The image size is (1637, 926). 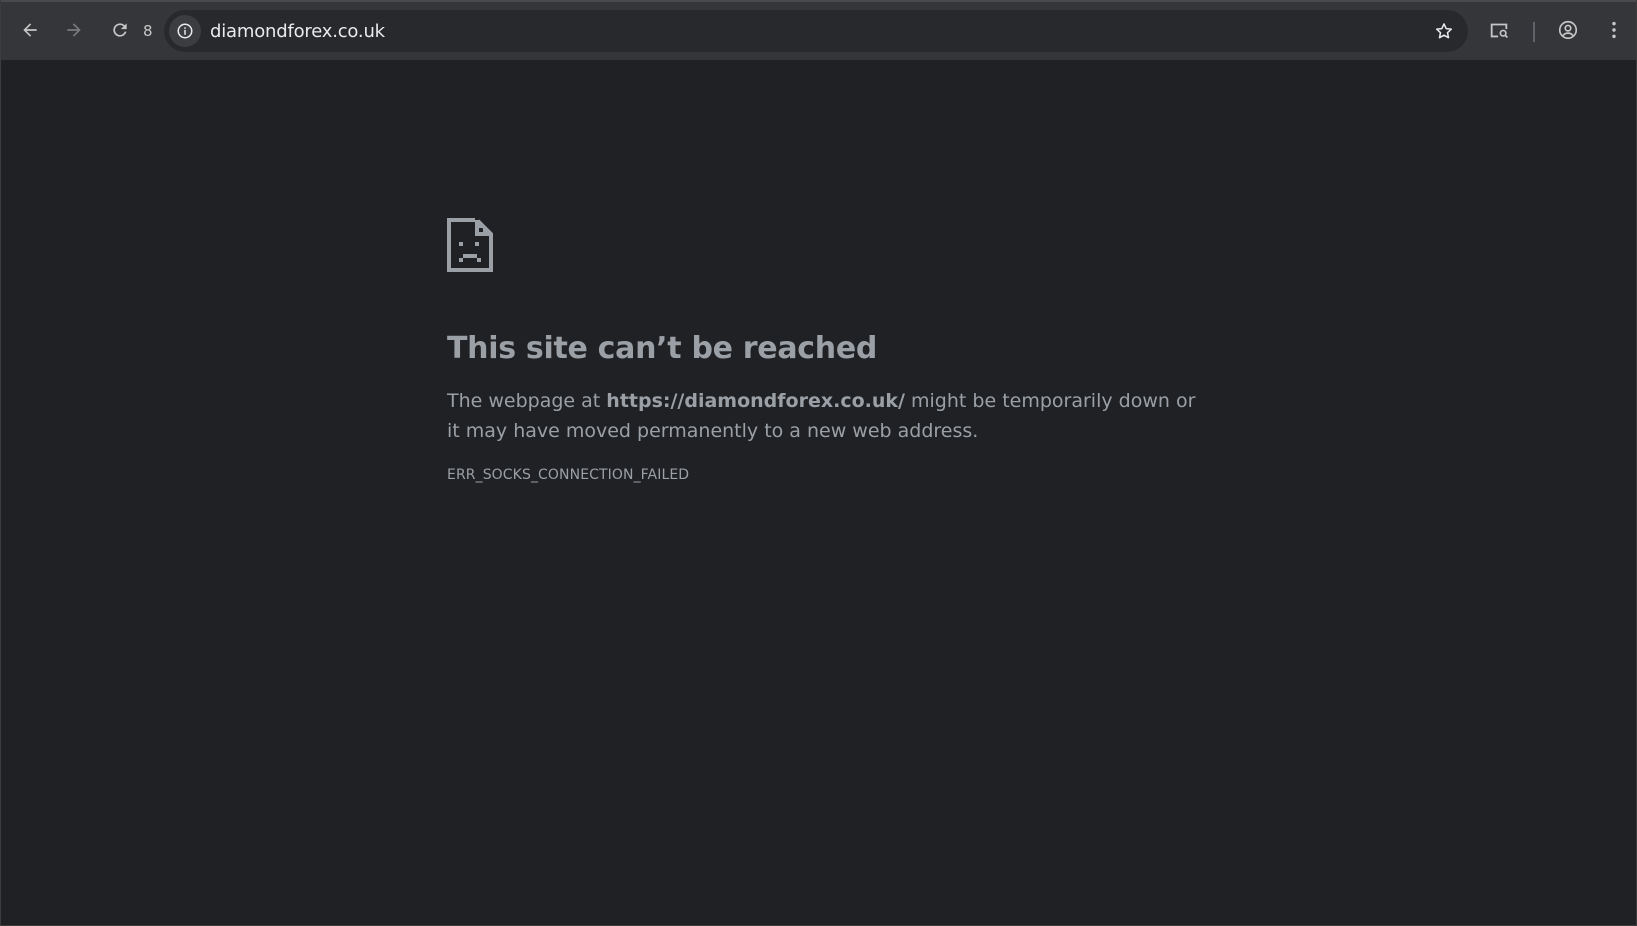 What do you see at coordinates (662, 348) in the screenshot?
I see `error-title: This site can’t be reached` at bounding box center [662, 348].